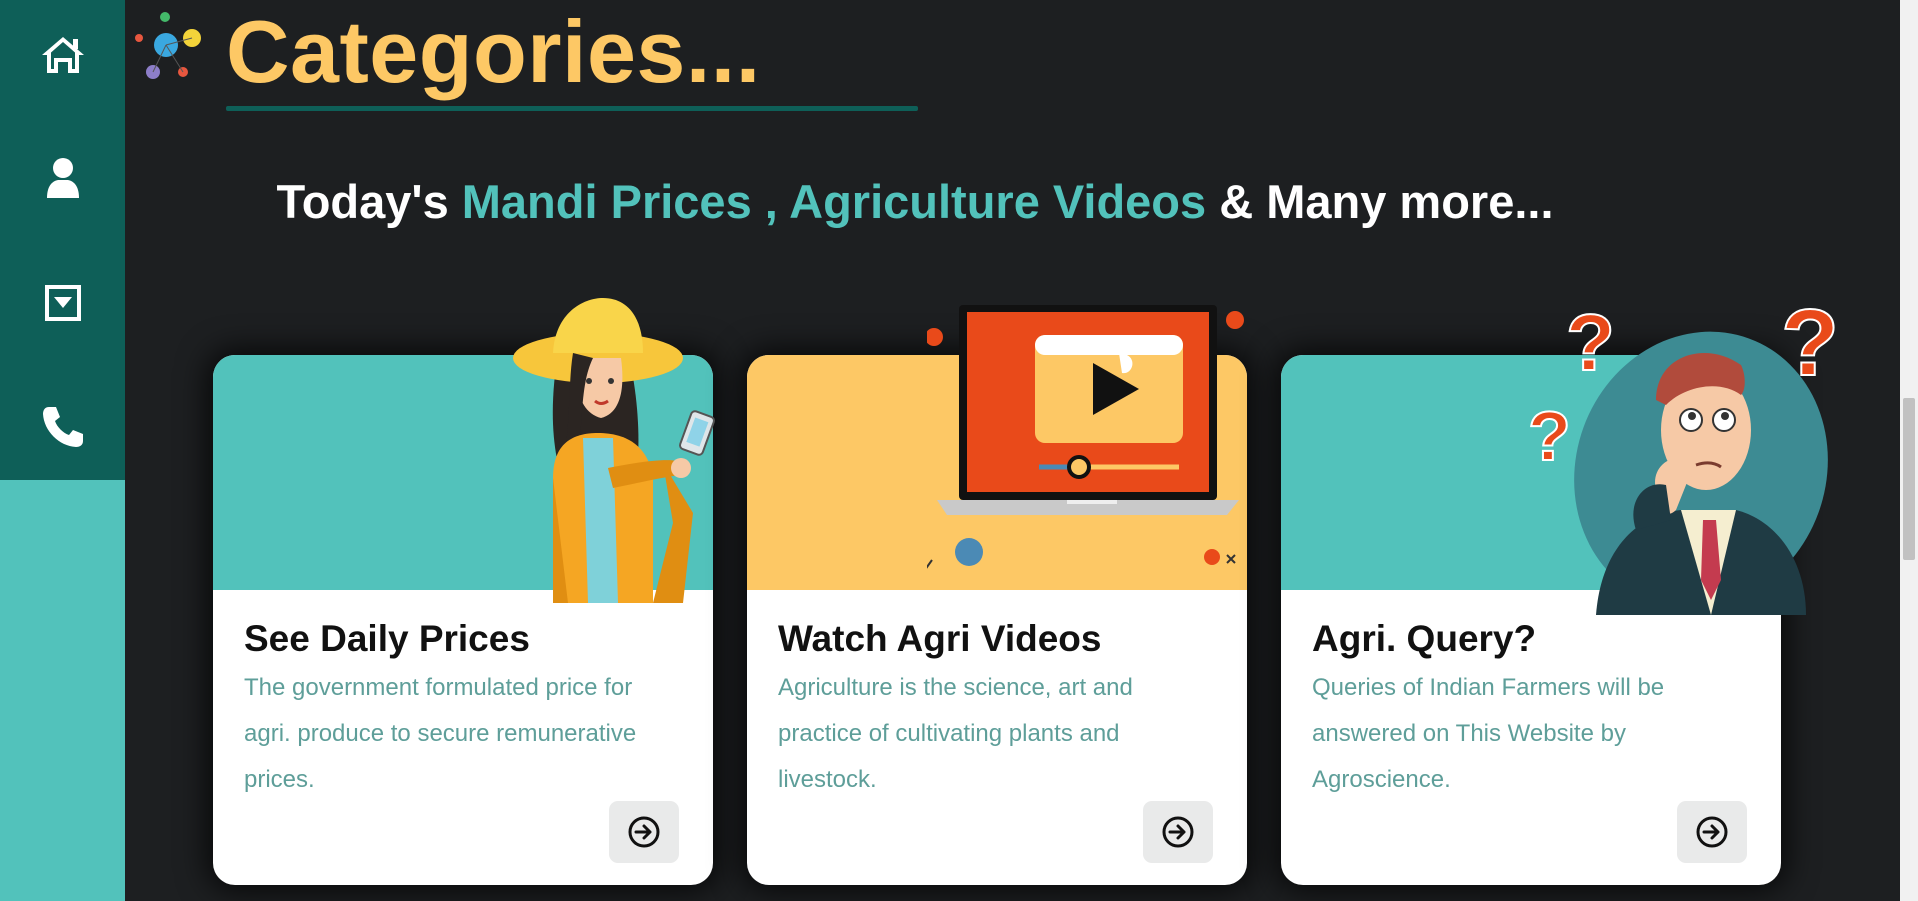  Describe the element at coordinates (168, 45) in the screenshot. I see `logo-icon` at that location.